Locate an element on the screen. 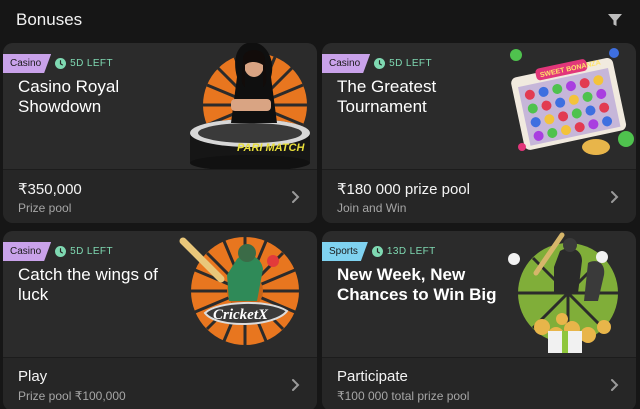  action-label: Play is located at coordinates (33, 376).